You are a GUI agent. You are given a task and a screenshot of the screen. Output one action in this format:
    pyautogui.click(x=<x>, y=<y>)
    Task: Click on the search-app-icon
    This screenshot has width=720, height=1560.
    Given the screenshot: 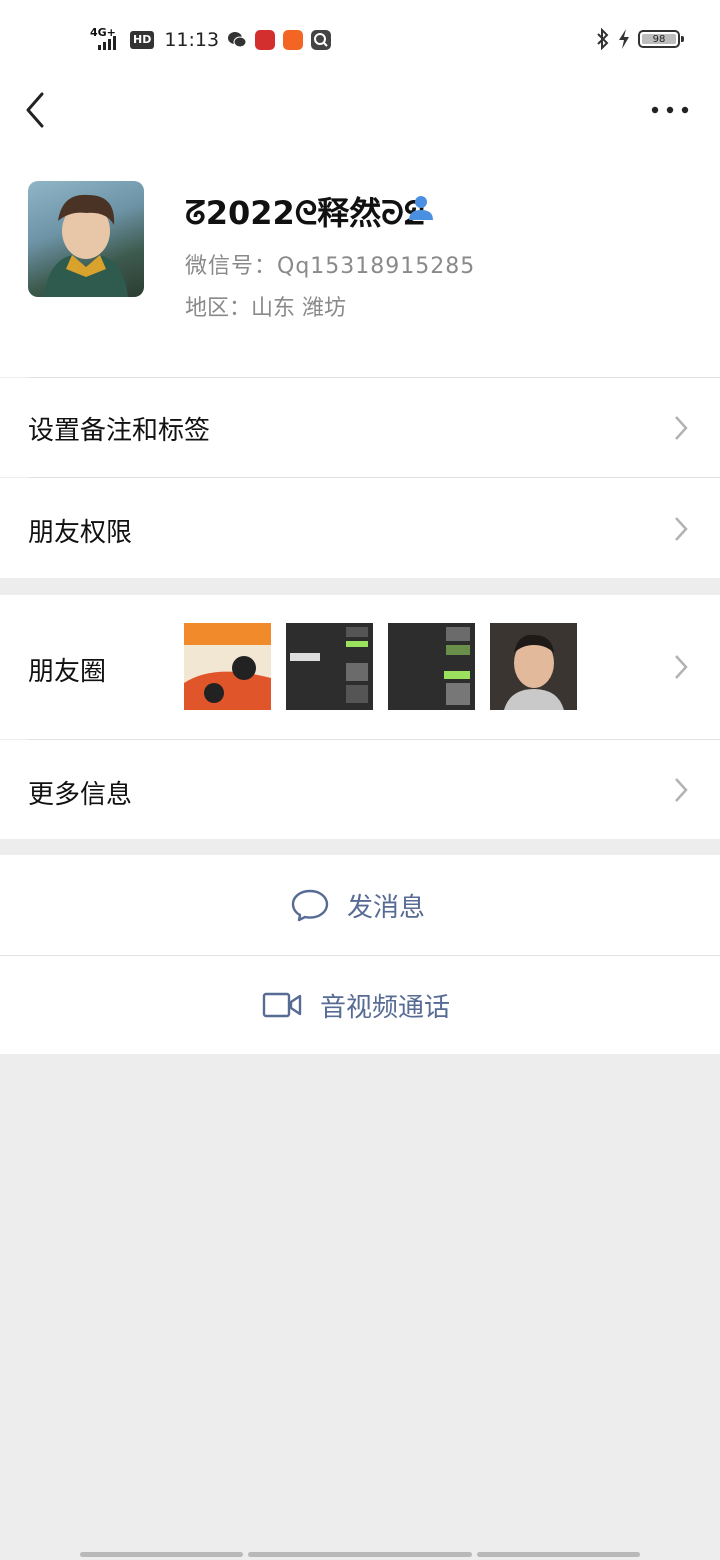 What is the action you would take?
    pyautogui.click(x=321, y=40)
    